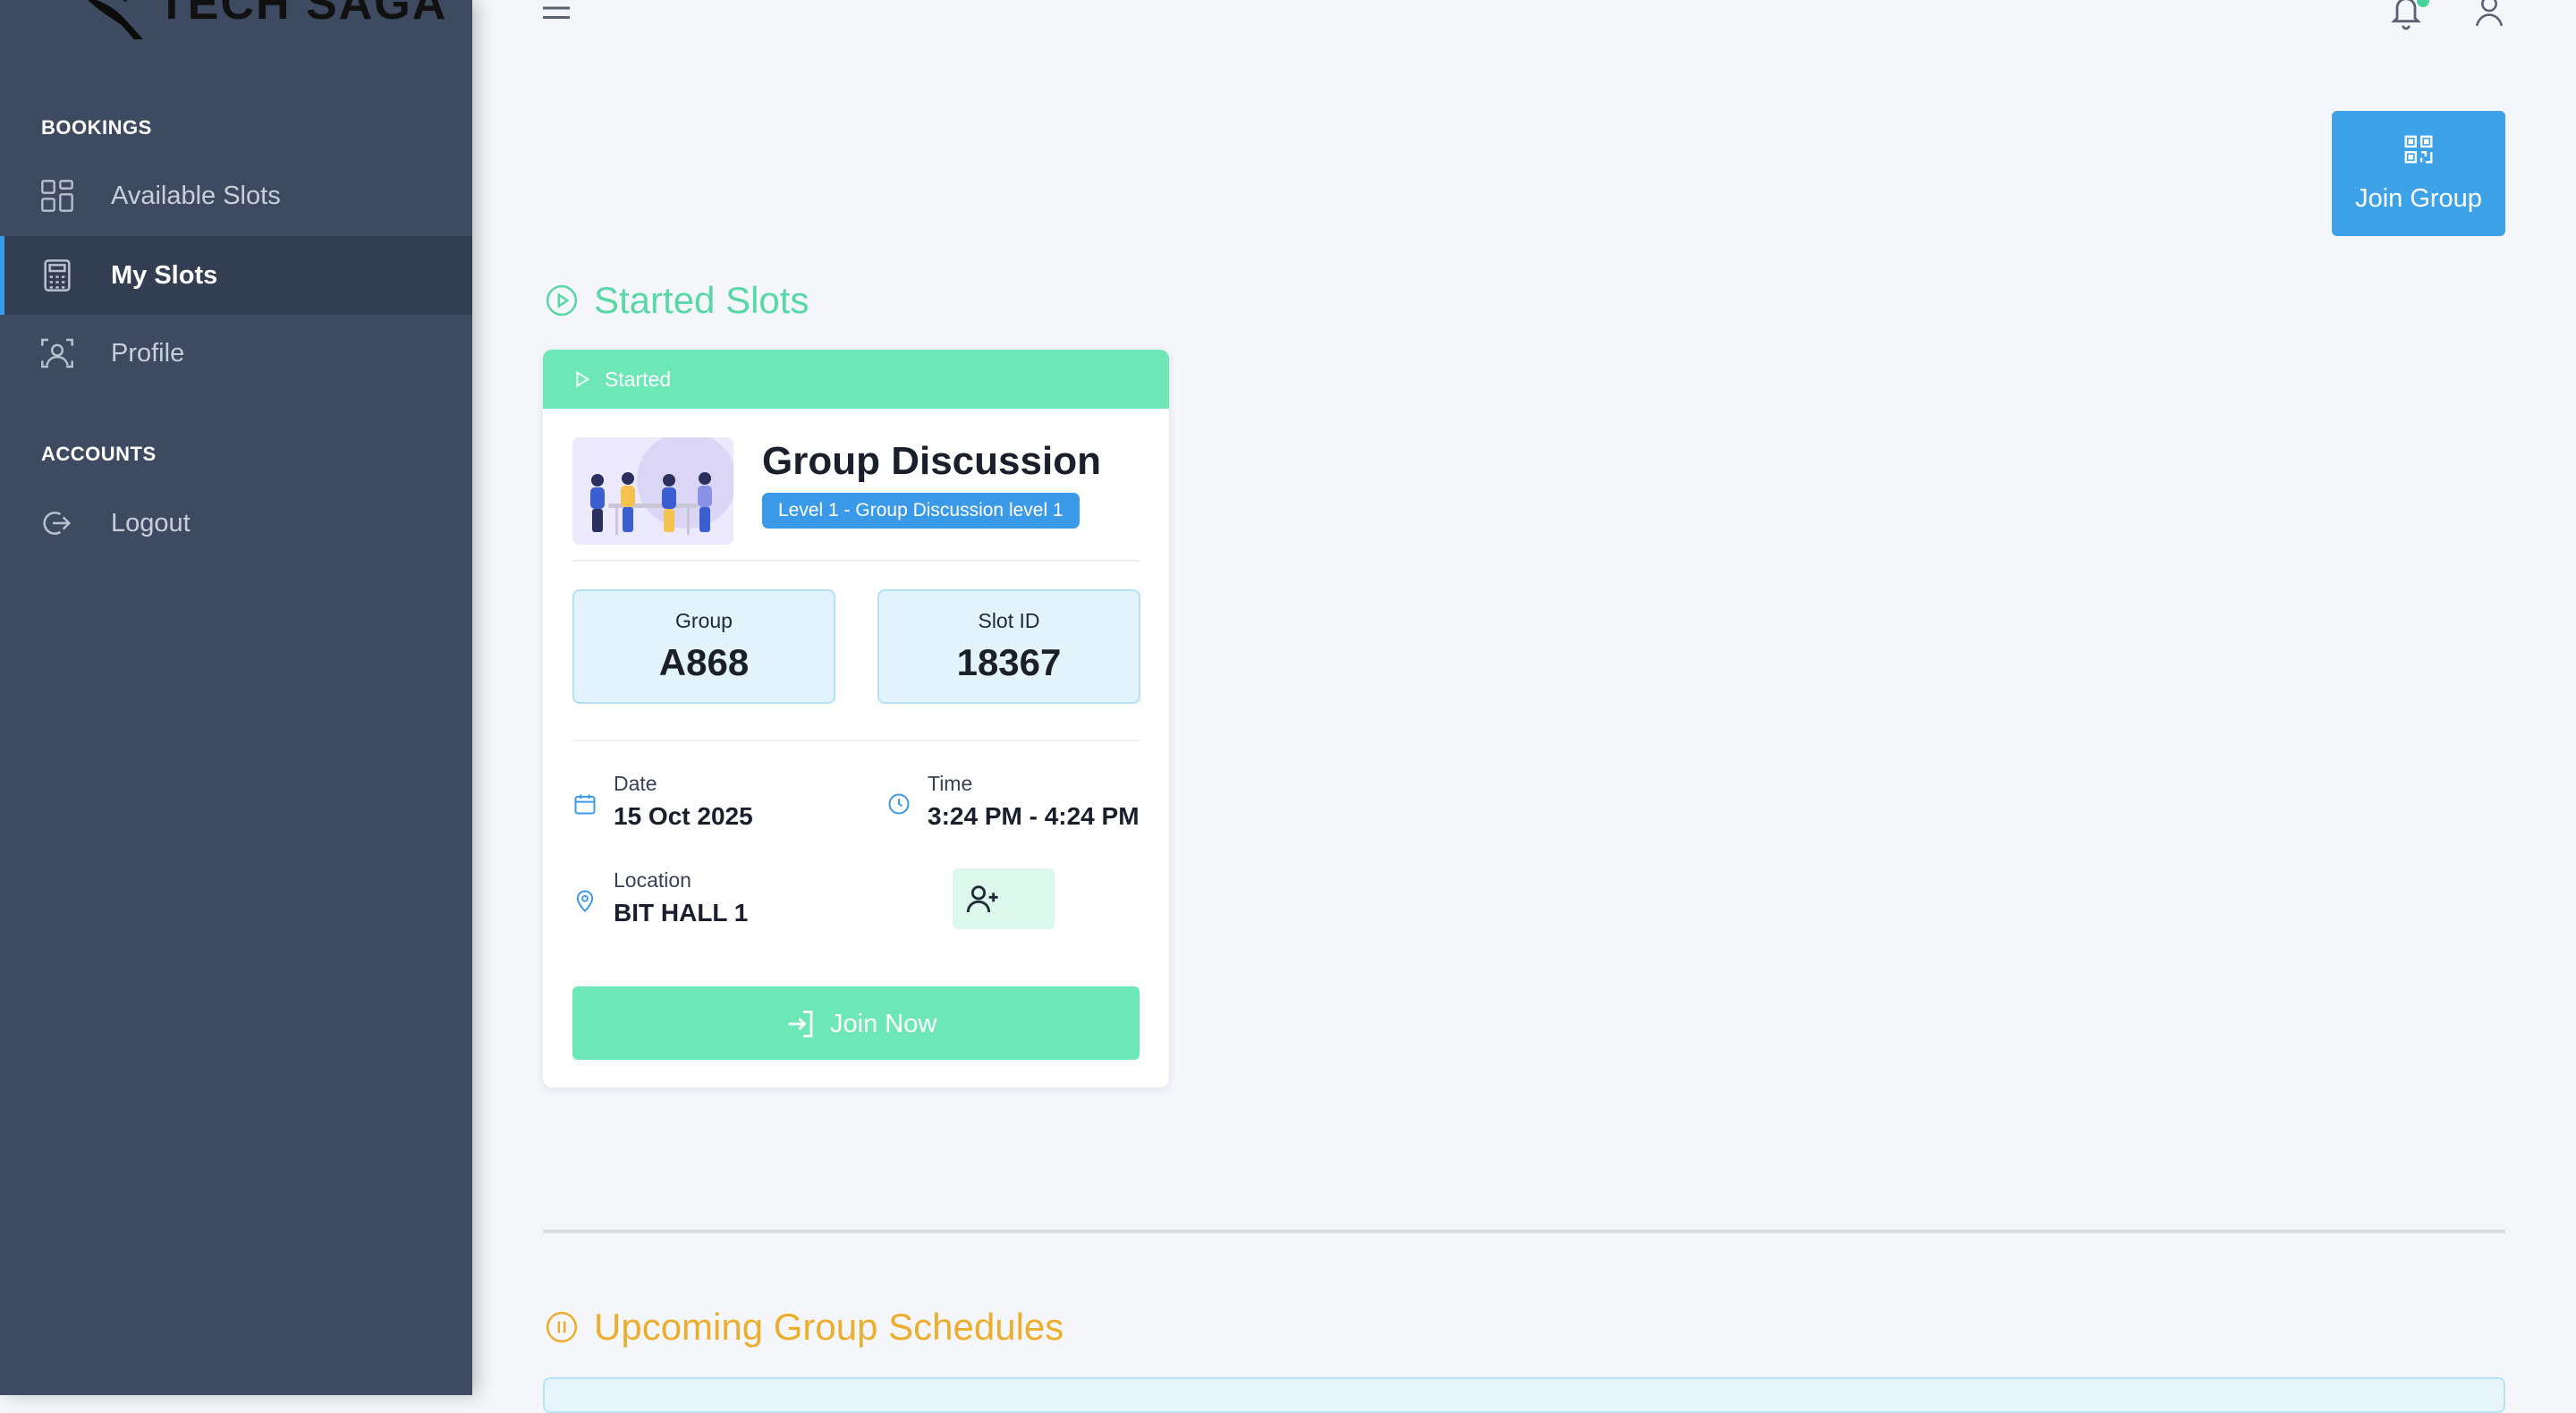 The width and height of the screenshot is (2576, 1413). I want to click on sidebar-item-label: Profile, so click(148, 353).